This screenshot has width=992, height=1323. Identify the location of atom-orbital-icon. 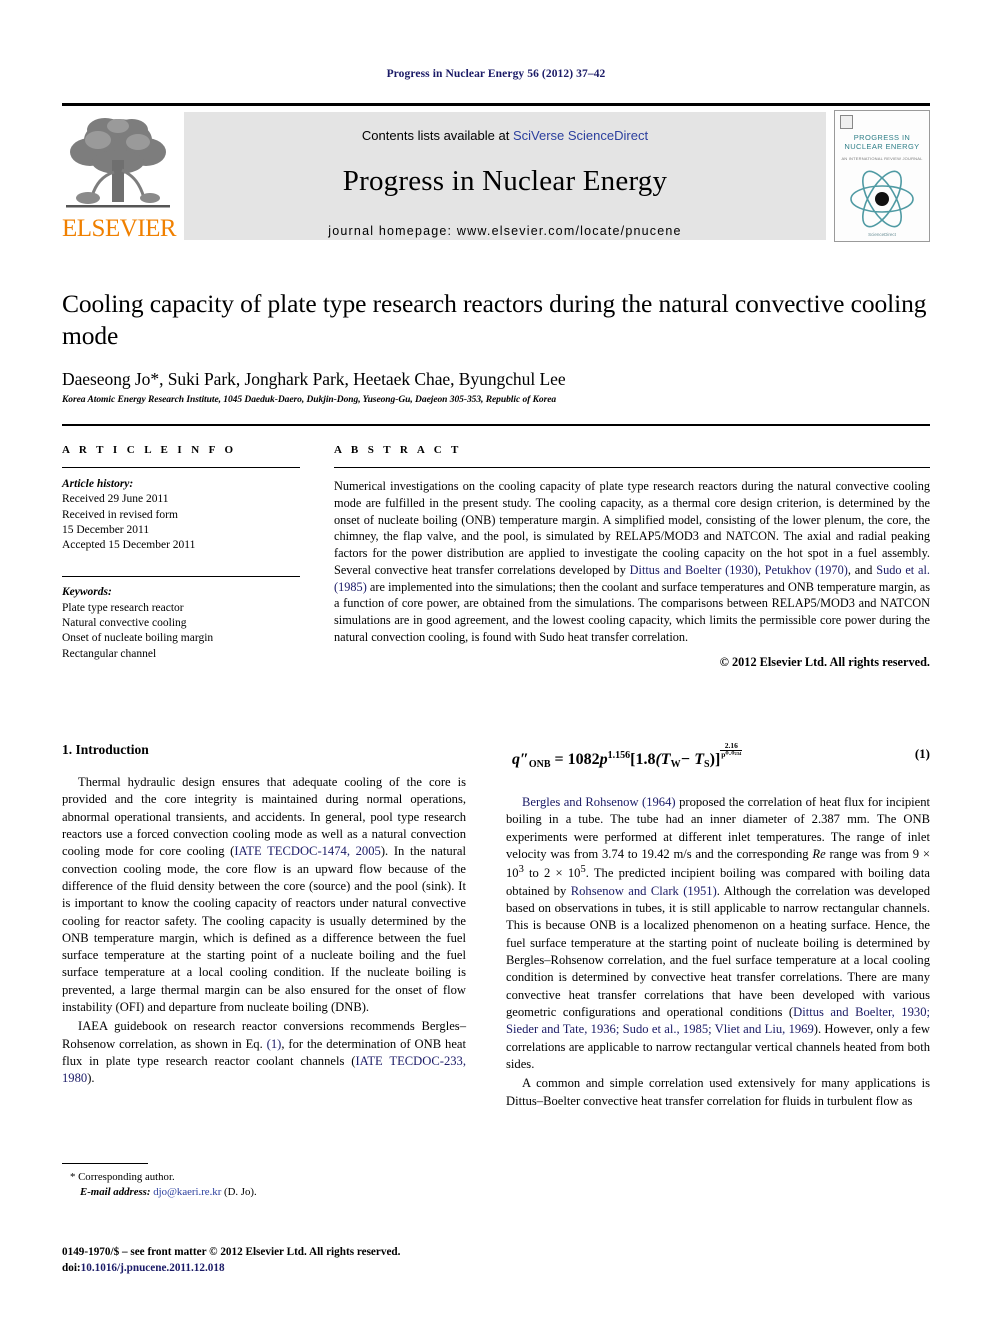
(882, 199).